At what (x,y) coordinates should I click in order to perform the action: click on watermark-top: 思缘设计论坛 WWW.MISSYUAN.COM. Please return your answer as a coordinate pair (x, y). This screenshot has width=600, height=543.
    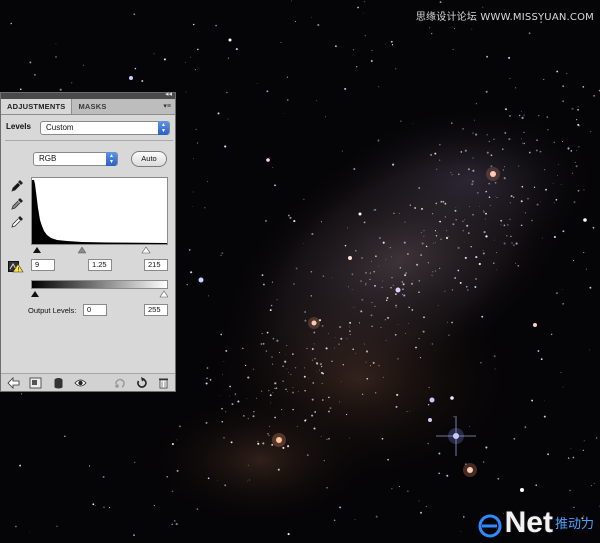
    Looking at the image, I should click on (504, 17).